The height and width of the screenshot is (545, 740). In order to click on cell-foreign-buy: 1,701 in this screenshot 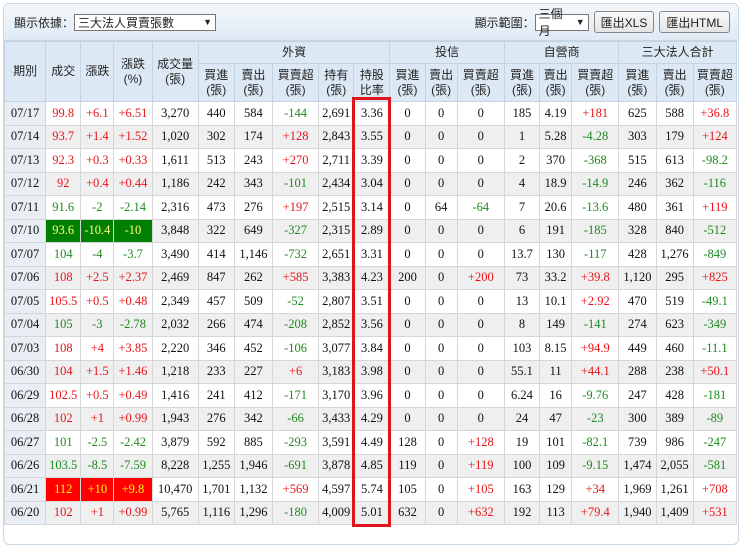, I will do `click(216, 489)`.